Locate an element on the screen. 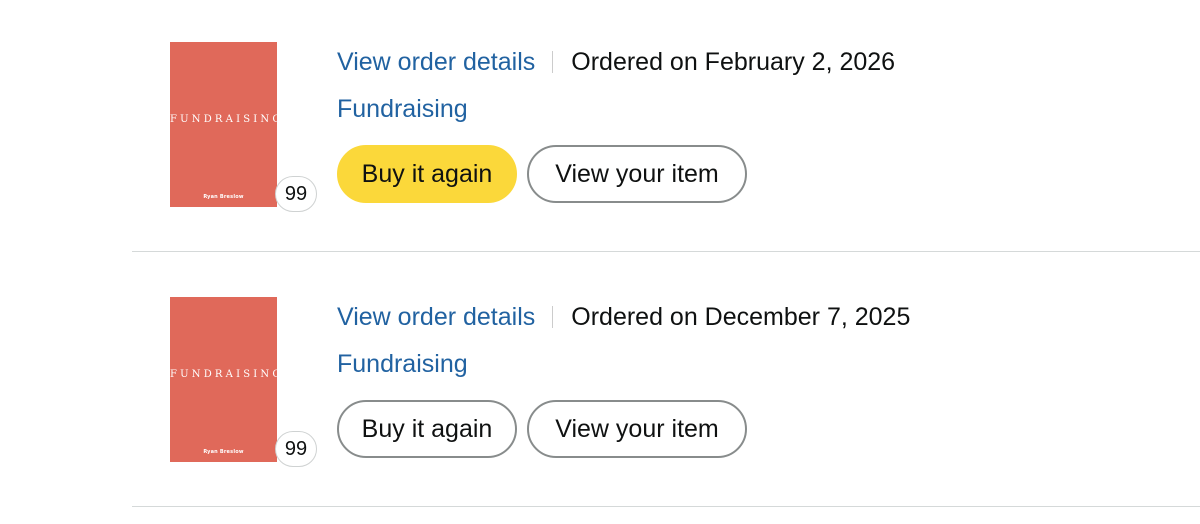  order-date: Ordered on February 2, 2026 is located at coordinates (733, 61).